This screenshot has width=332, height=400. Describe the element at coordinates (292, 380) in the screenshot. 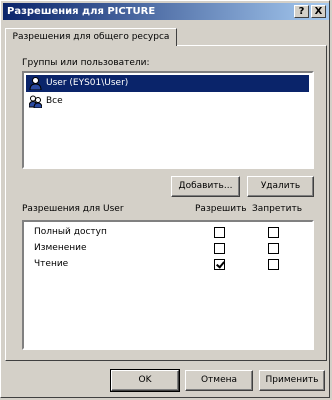

I see `apply-button: Применить` at that location.